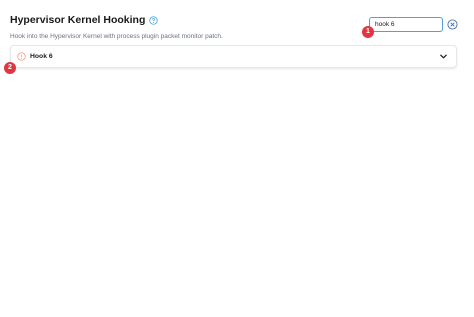 This screenshot has height=317, width=474. What do you see at coordinates (233, 56) in the screenshot?
I see `hook-card: Hook 6` at bounding box center [233, 56].